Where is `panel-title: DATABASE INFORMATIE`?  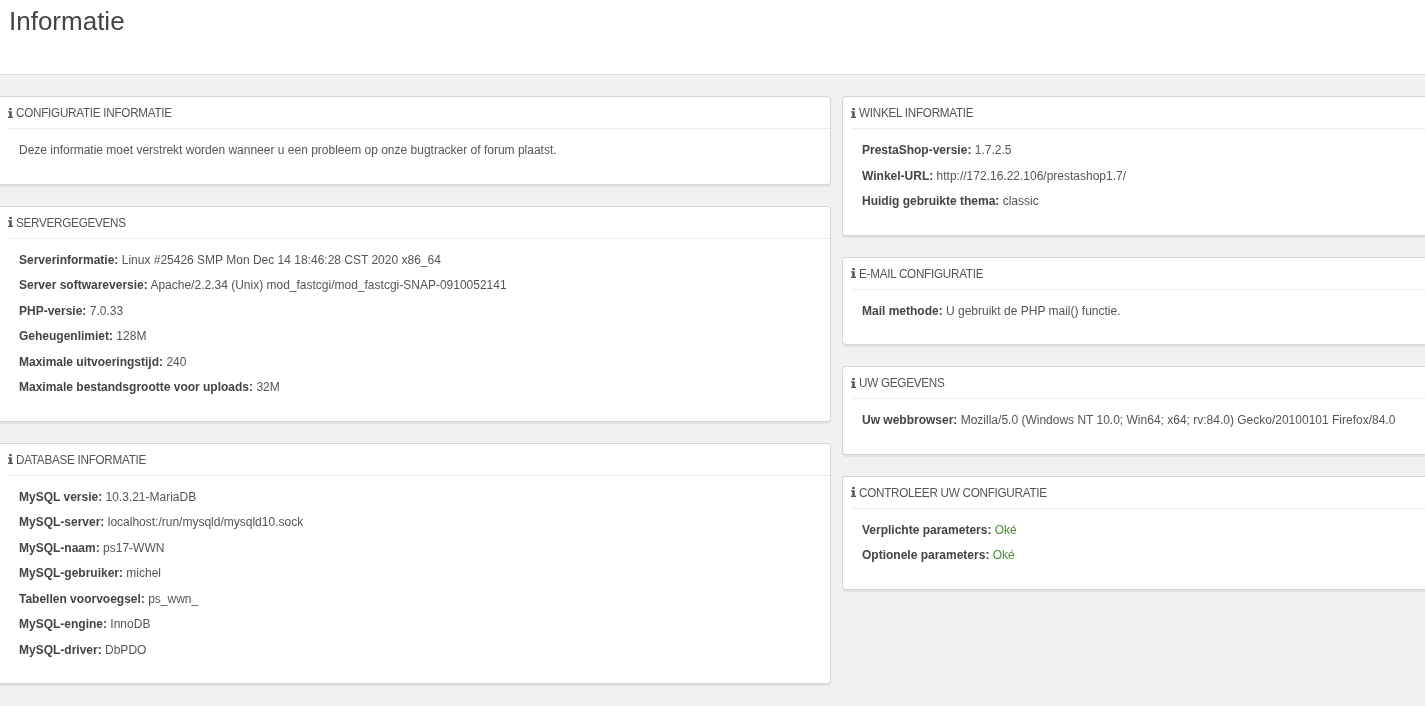
panel-title: DATABASE INFORMATIE is located at coordinates (81, 459).